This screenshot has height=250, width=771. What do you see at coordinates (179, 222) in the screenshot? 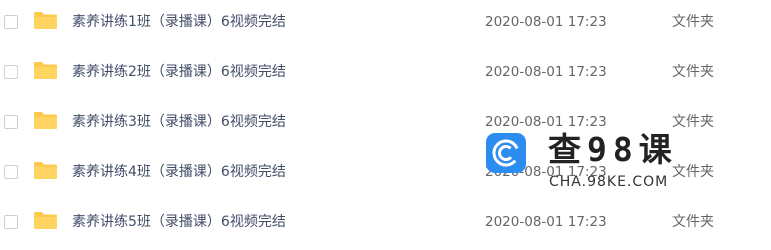
I see `file-name: 素养讲练5班（录播课）6视频完结` at bounding box center [179, 222].